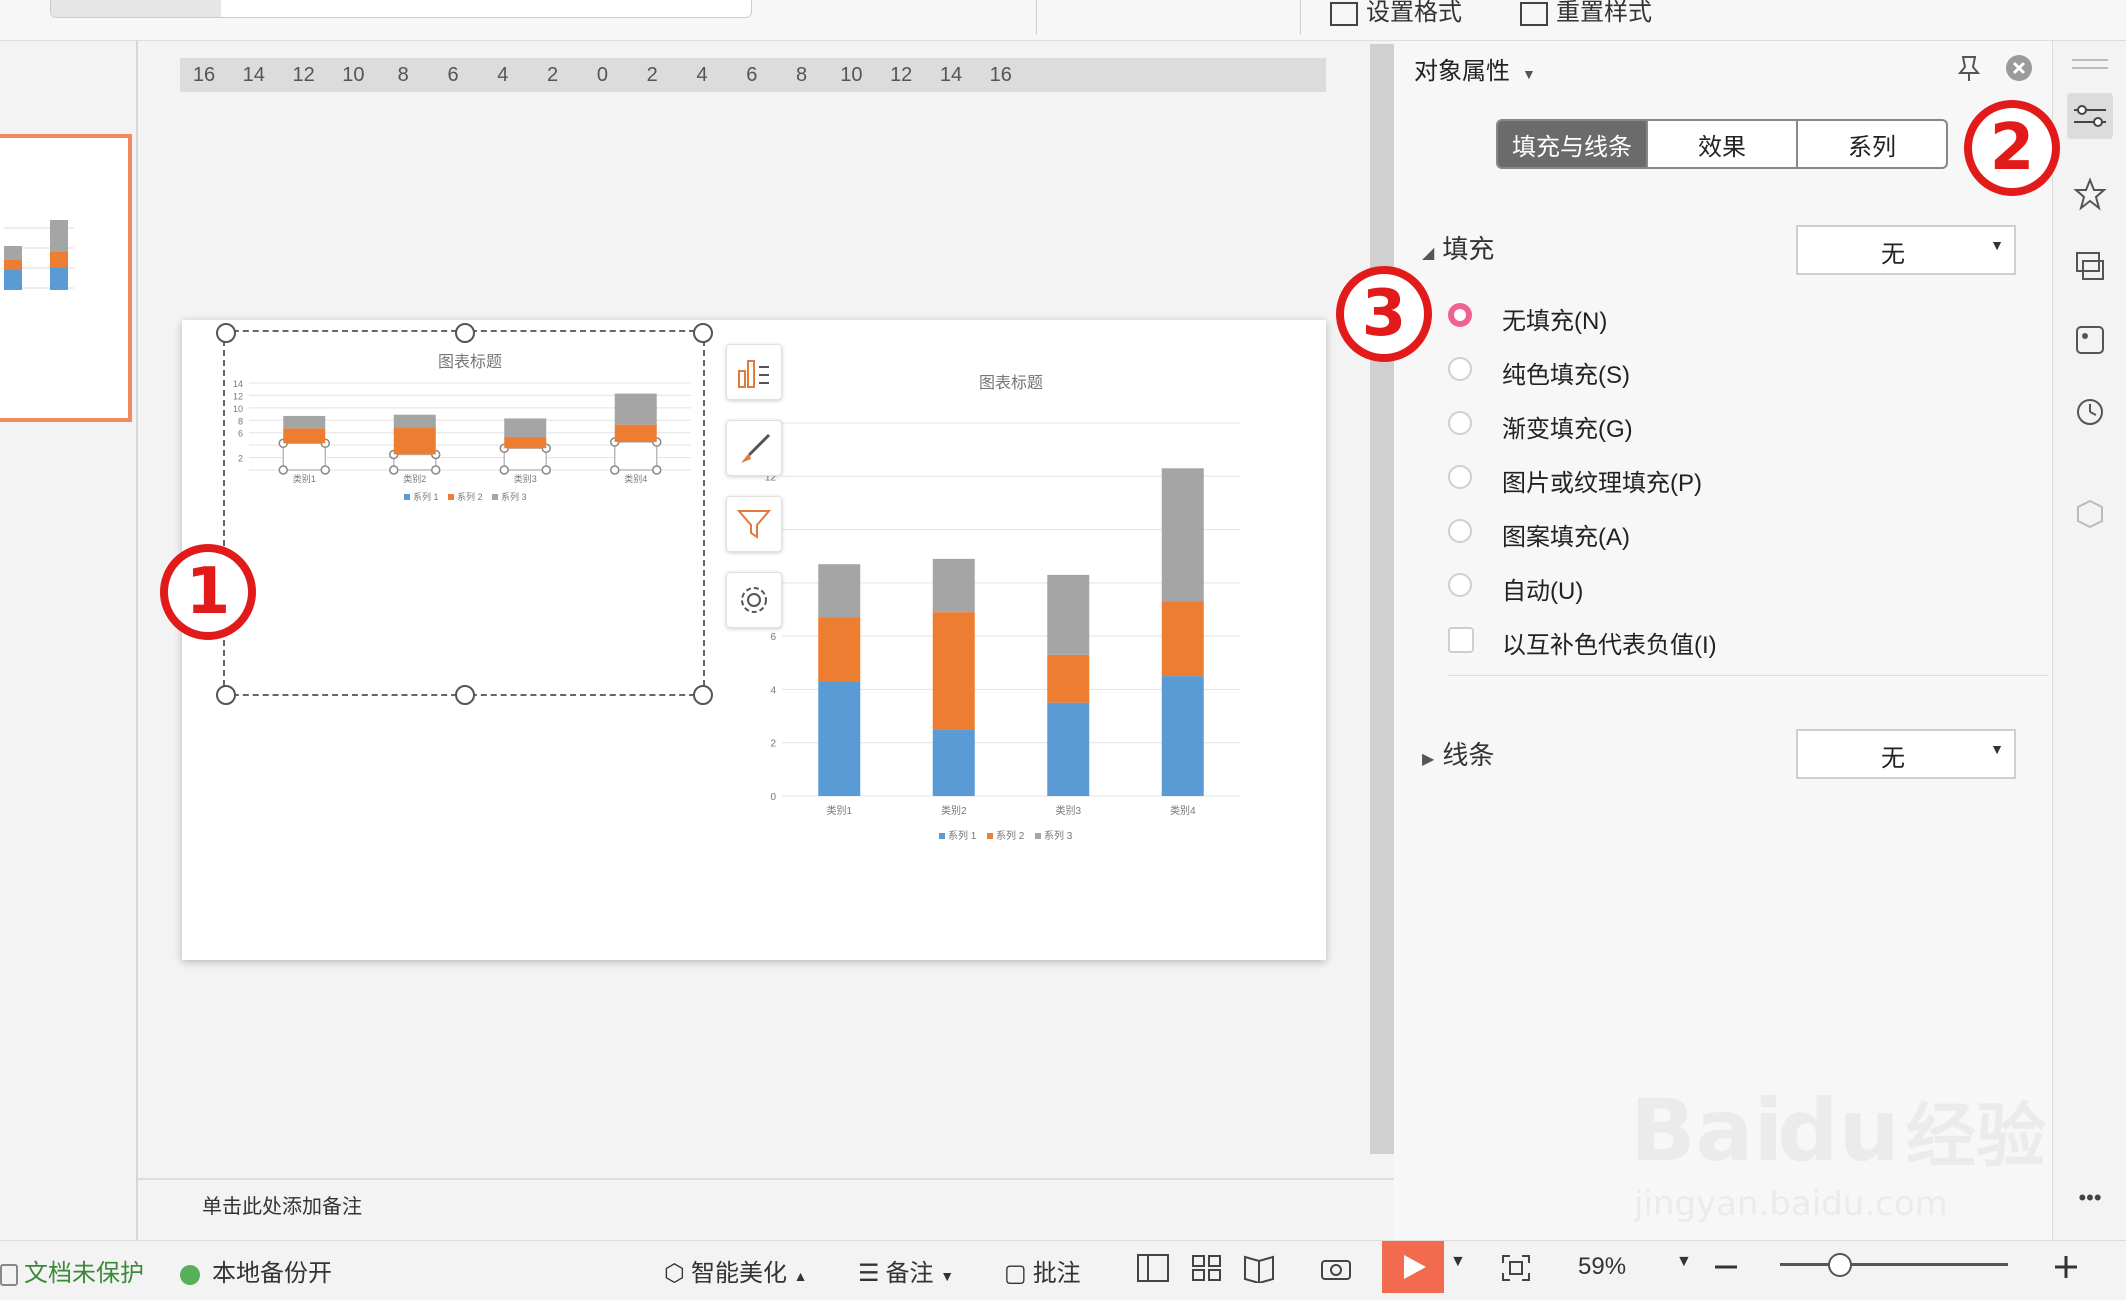 Image resolution: width=2126 pixels, height=1300 pixels. What do you see at coordinates (1458, 247) in the screenshot?
I see `fill-section-header: ◢ 填充` at bounding box center [1458, 247].